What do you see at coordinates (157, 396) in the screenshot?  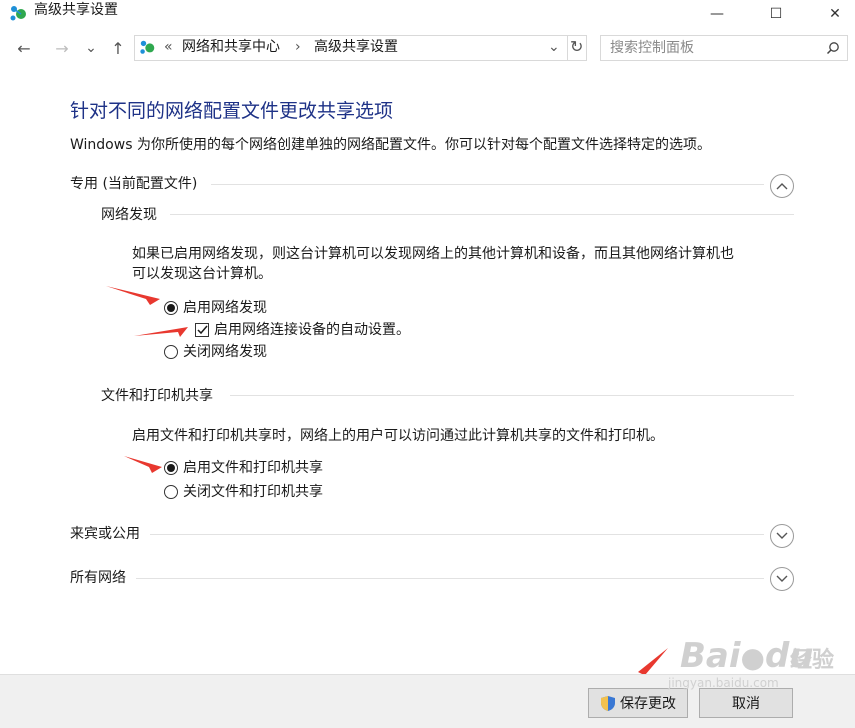 I see `file-sharing-title: 文件和打印机共享` at bounding box center [157, 396].